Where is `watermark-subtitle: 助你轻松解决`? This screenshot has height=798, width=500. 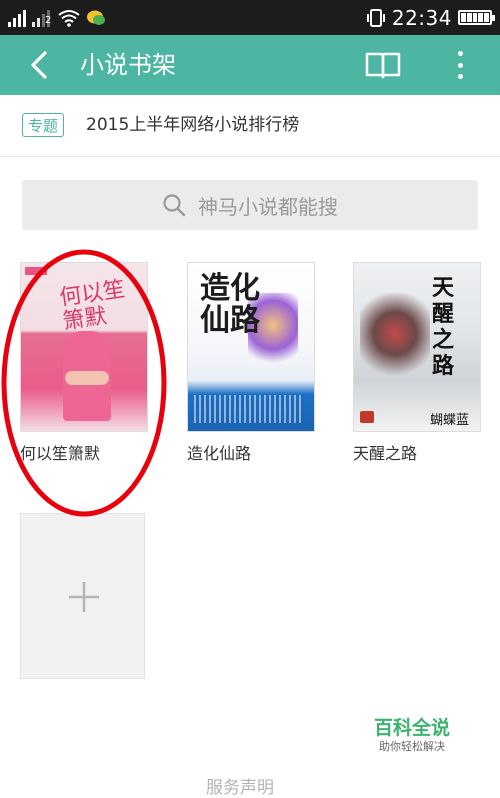
watermark-subtitle: 助你轻松解决 is located at coordinates (412, 746).